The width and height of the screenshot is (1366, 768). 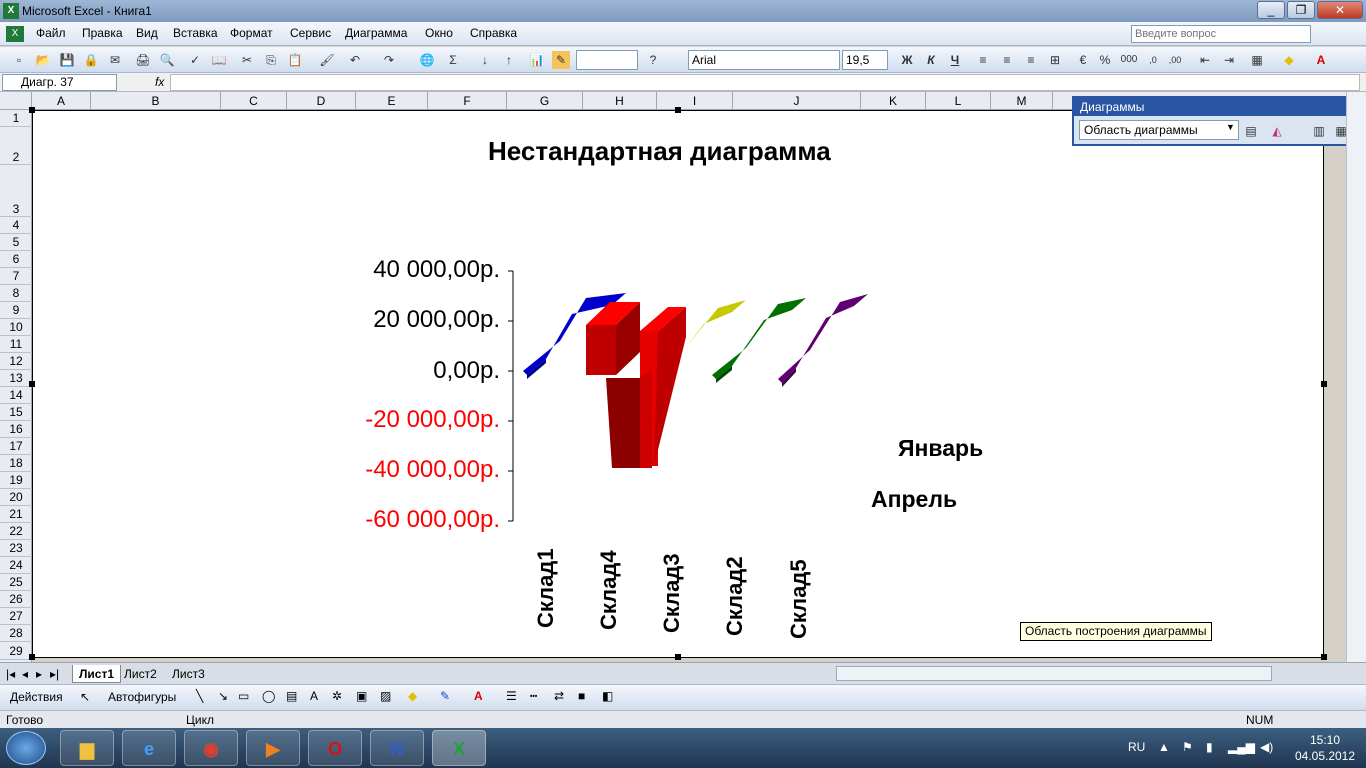 What do you see at coordinates (601, 350) in the screenshot?
I see `bar-front` at bounding box center [601, 350].